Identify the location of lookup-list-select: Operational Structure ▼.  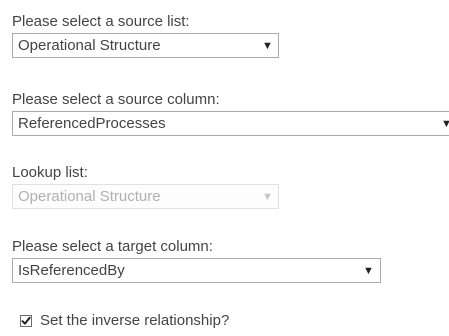
(145, 196).